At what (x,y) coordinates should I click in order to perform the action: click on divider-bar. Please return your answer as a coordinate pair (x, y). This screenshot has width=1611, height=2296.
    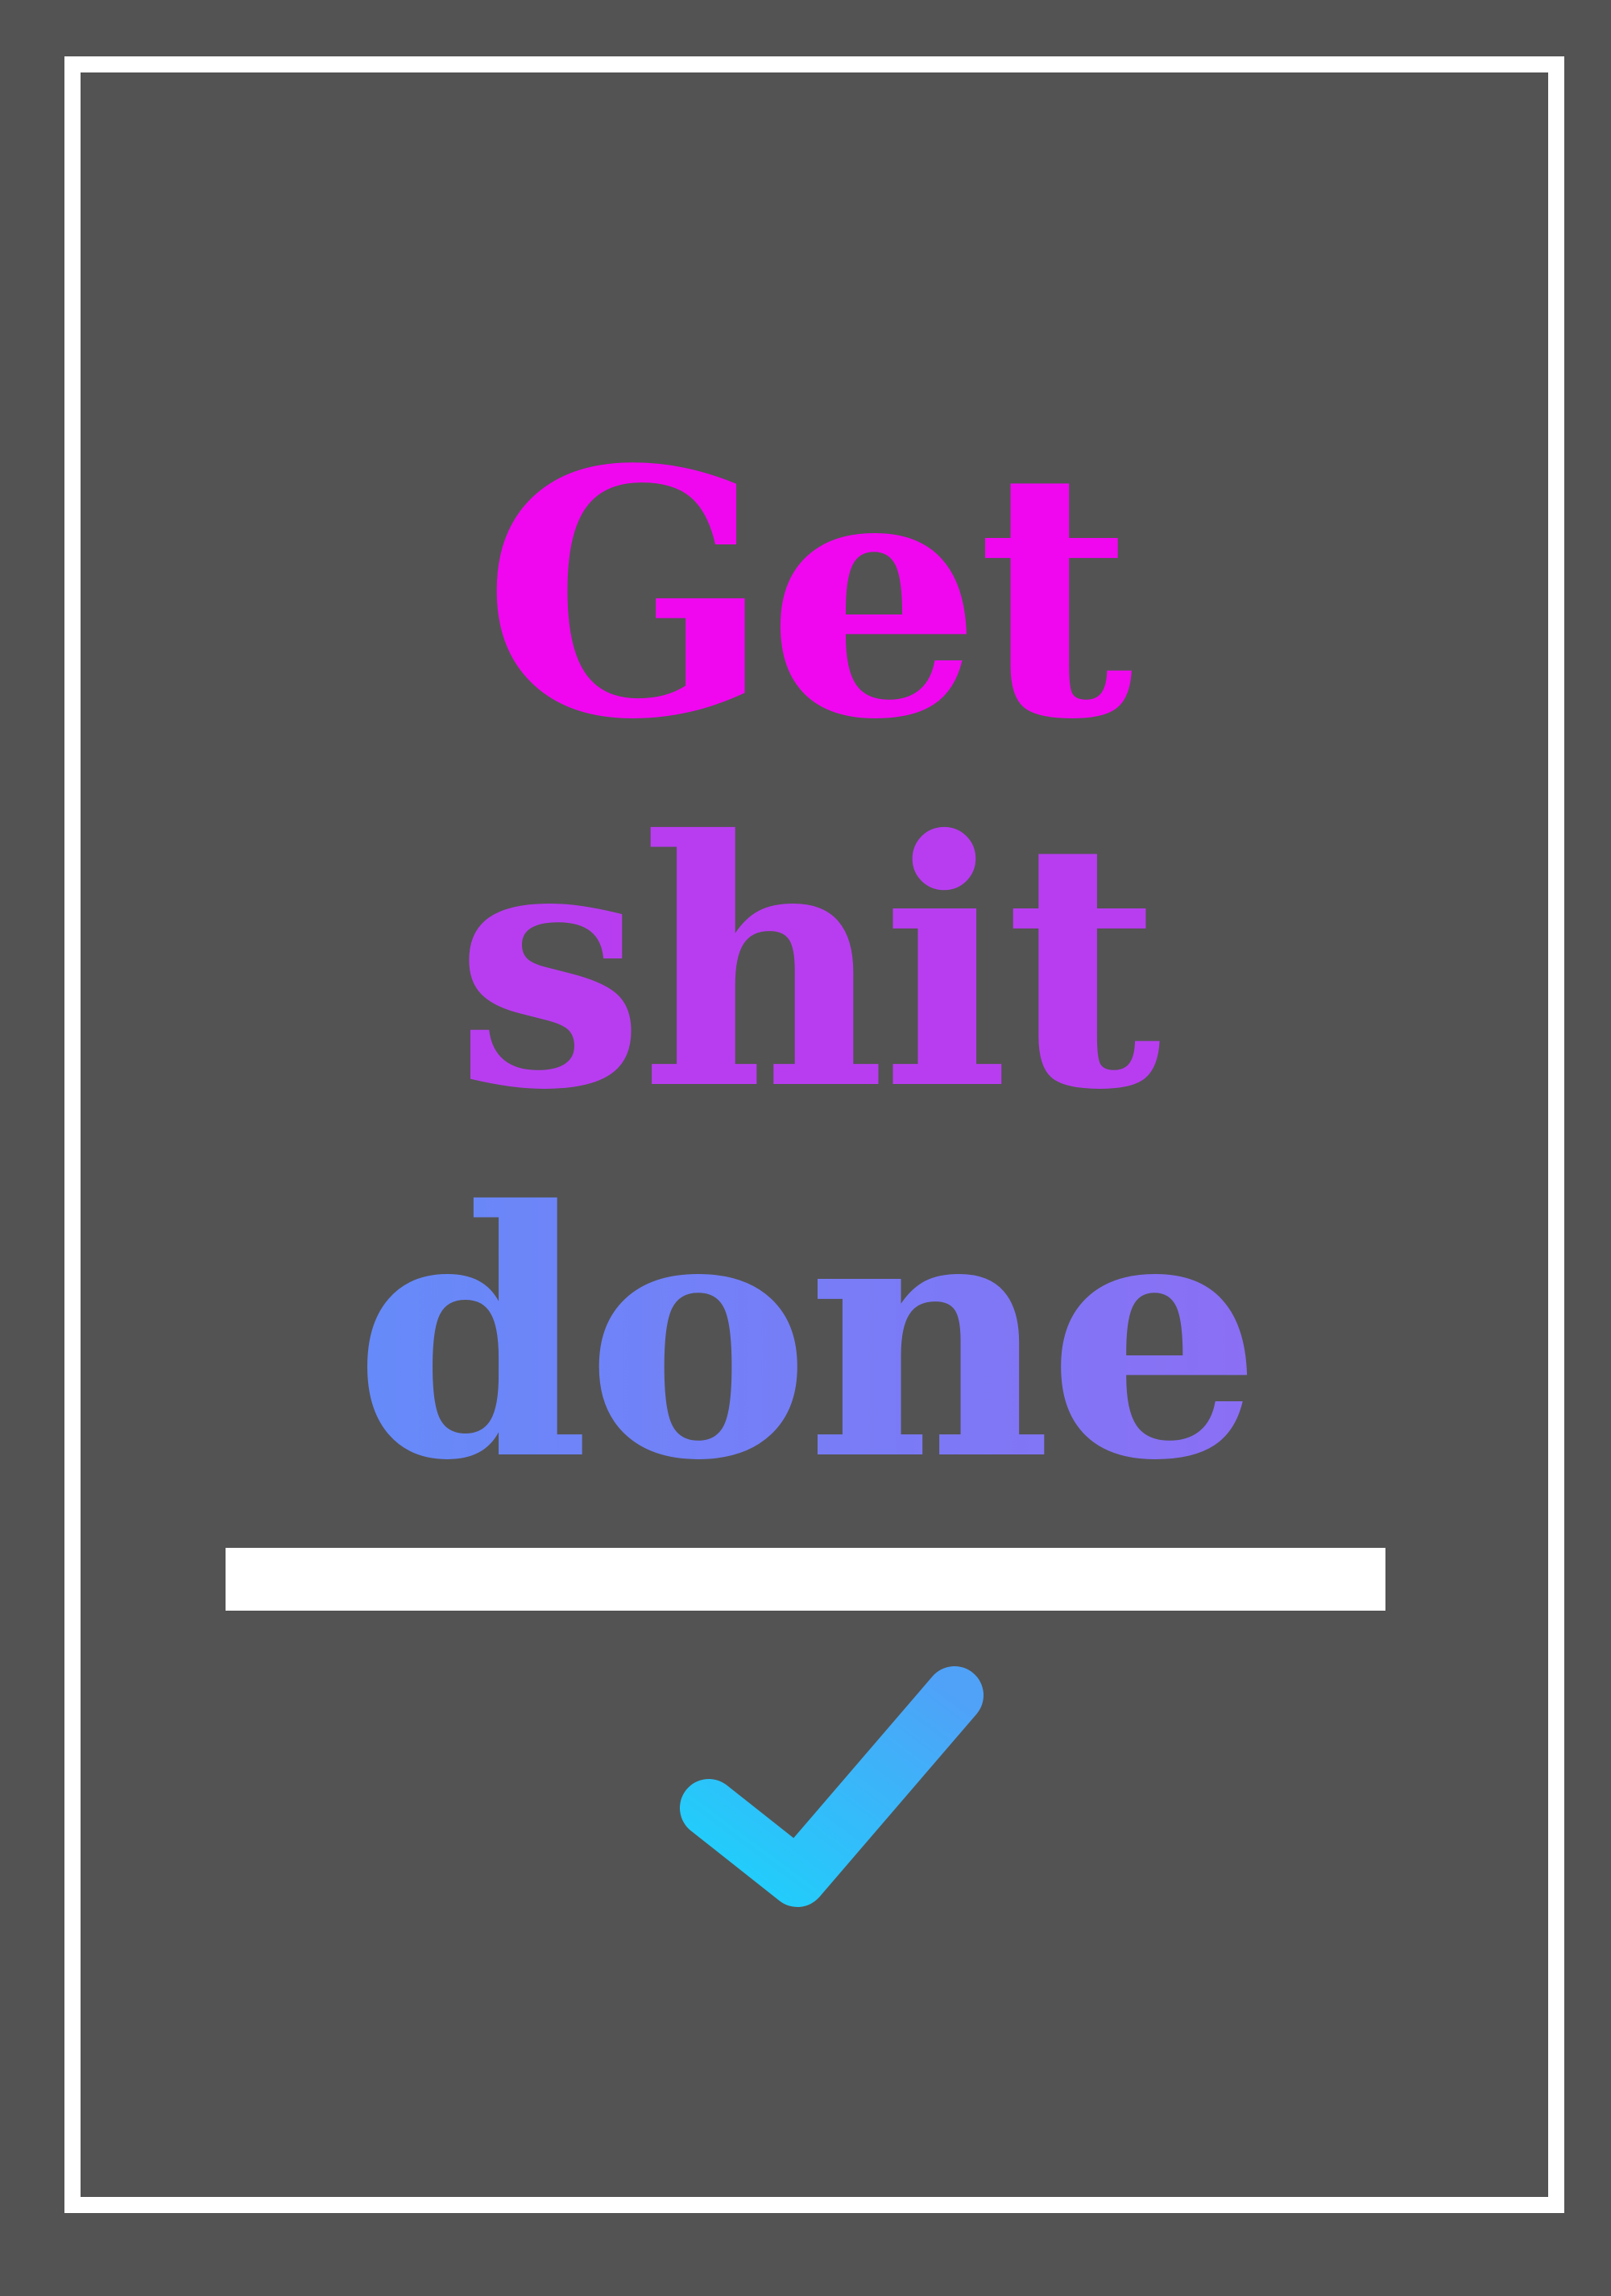
    Looking at the image, I should click on (805, 1579).